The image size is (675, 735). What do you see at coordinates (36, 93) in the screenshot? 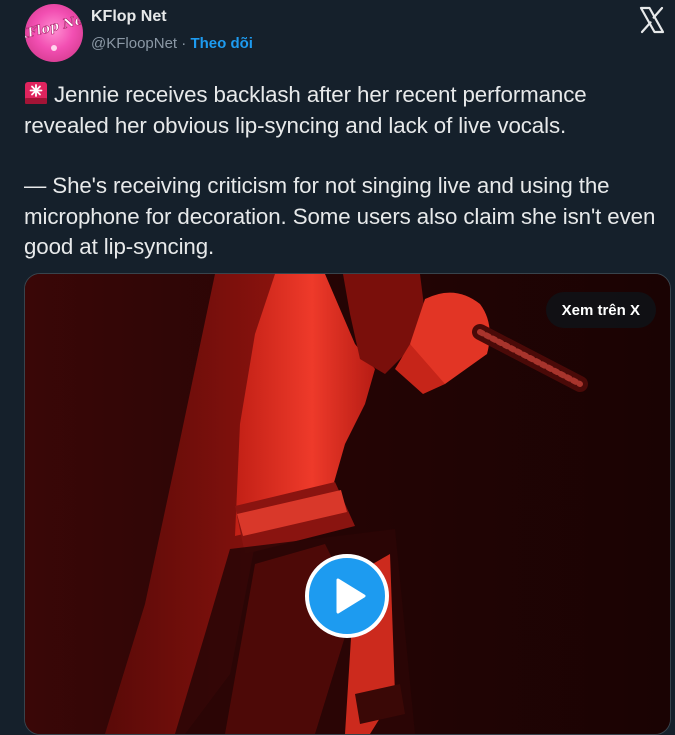
I see `siren-icon` at bounding box center [36, 93].